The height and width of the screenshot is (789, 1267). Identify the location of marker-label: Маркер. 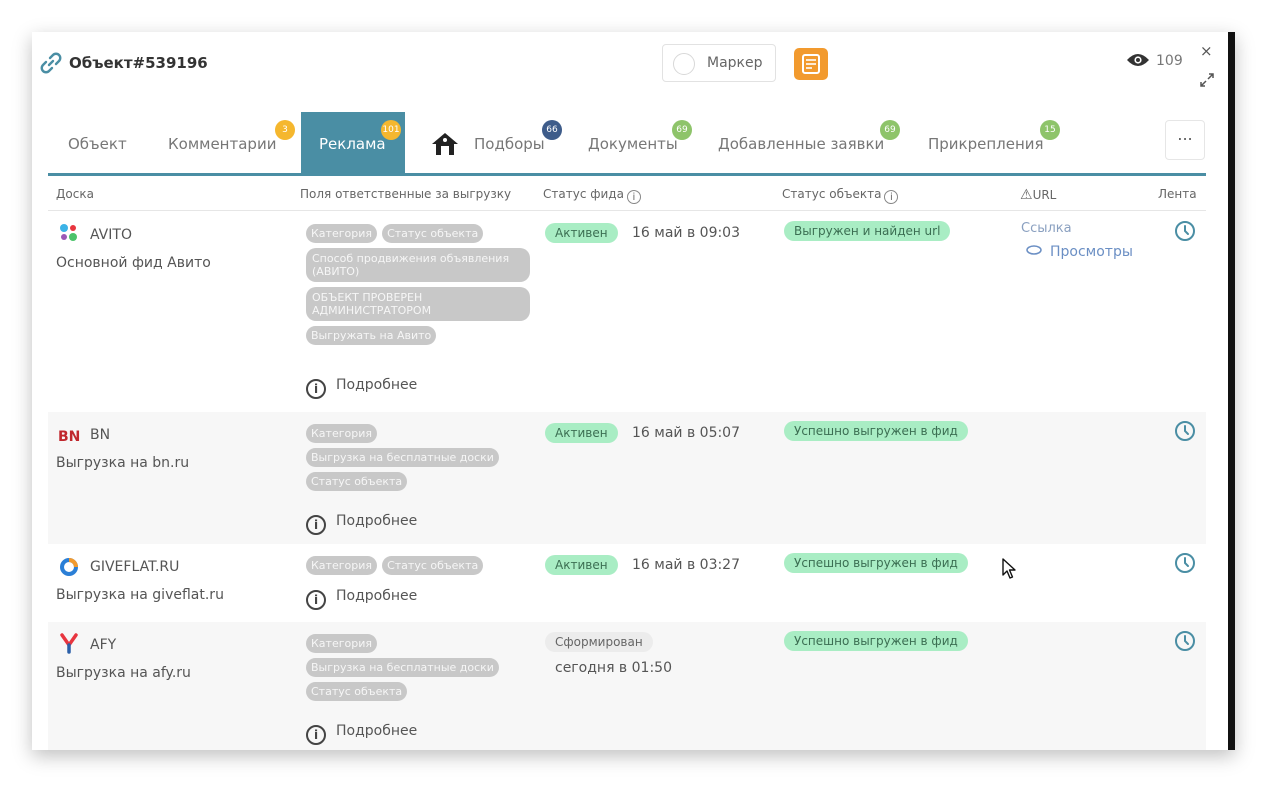
(735, 63).